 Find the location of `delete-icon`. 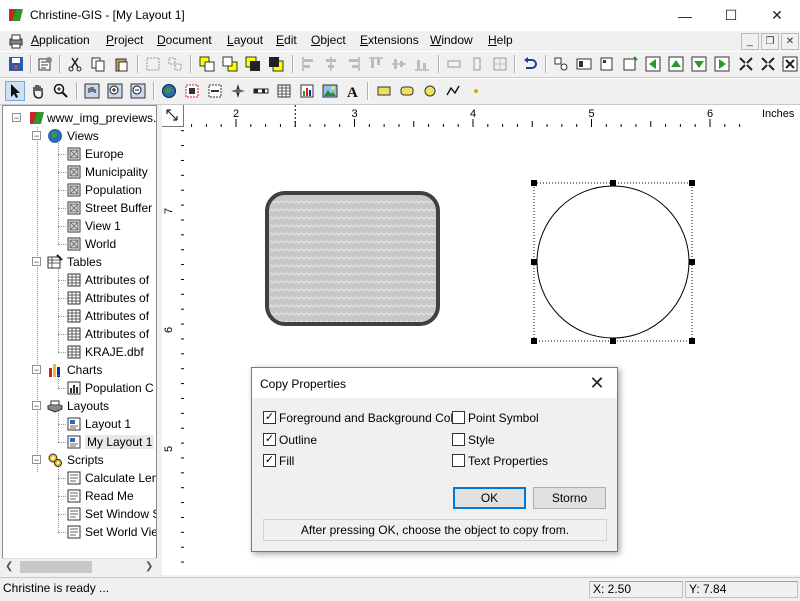

delete-icon is located at coordinates (790, 64).